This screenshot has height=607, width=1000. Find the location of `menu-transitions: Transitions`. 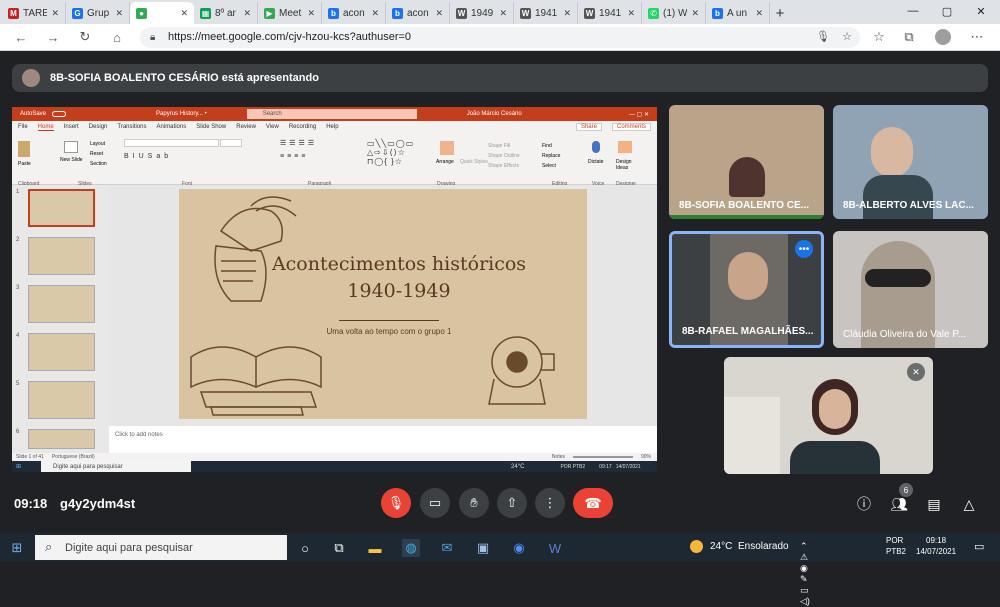

menu-transitions: Transitions is located at coordinates (131, 127).